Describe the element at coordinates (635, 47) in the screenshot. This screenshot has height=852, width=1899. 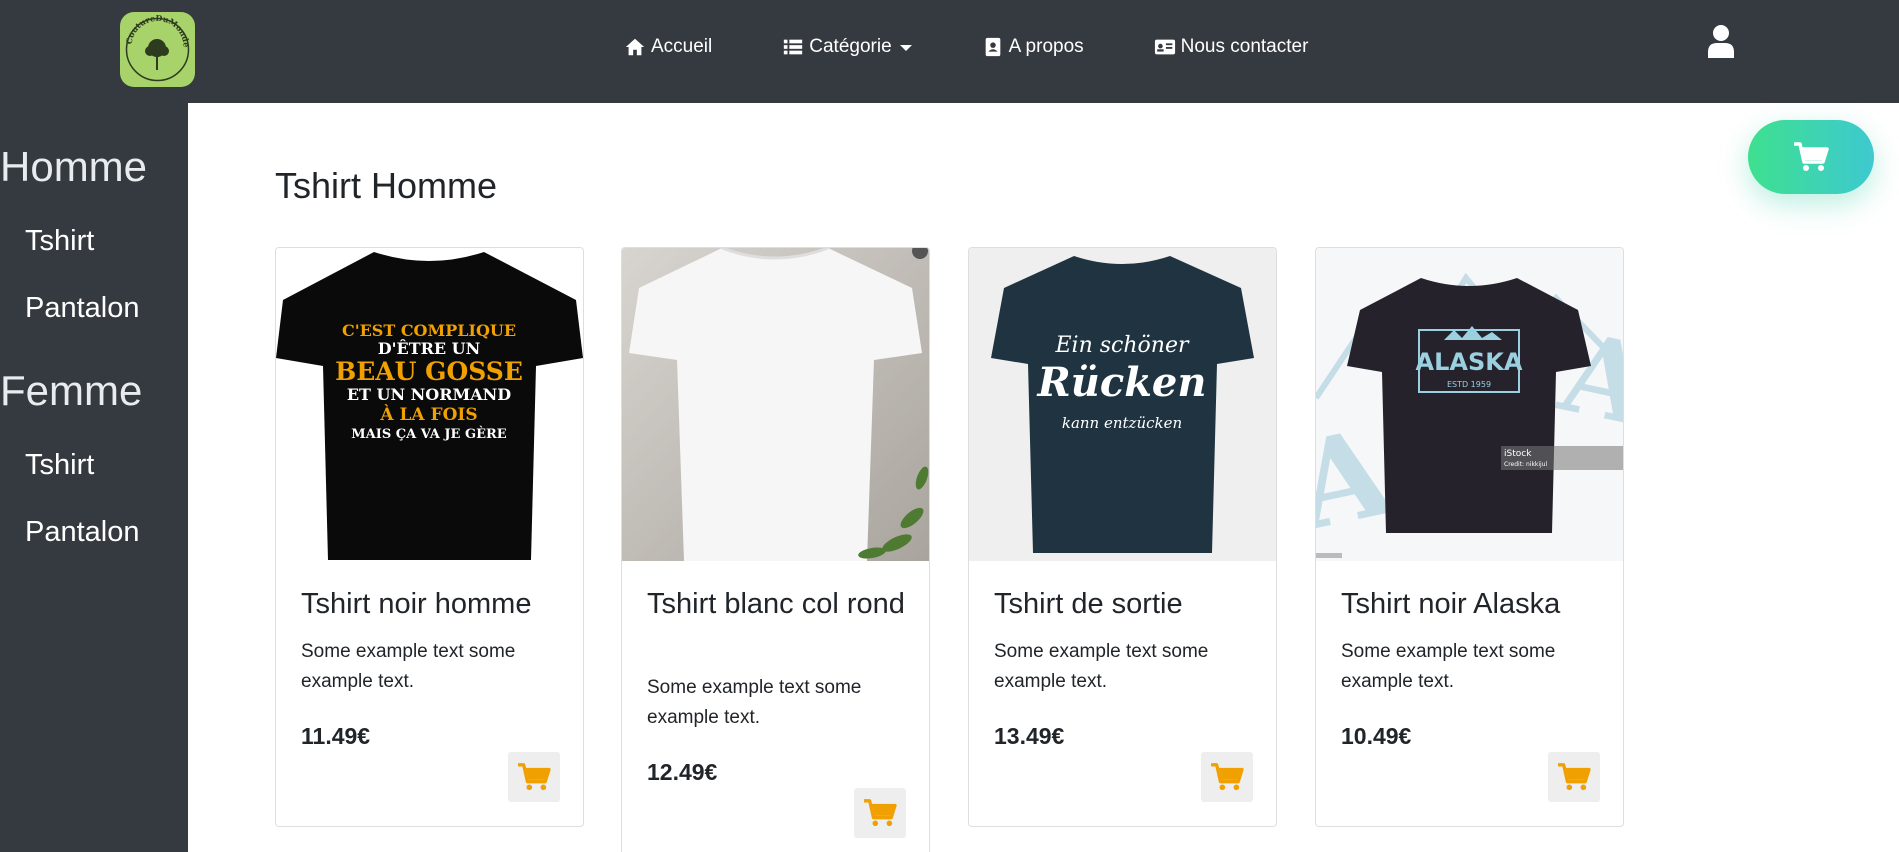
I see `home-icon` at that location.